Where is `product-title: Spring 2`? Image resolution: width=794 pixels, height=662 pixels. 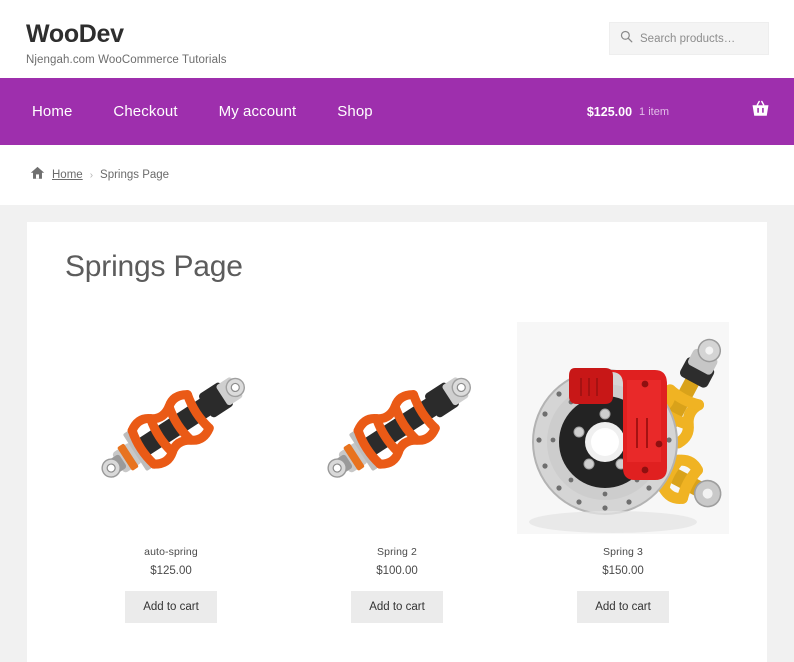
product-title: Spring 2 is located at coordinates (397, 552).